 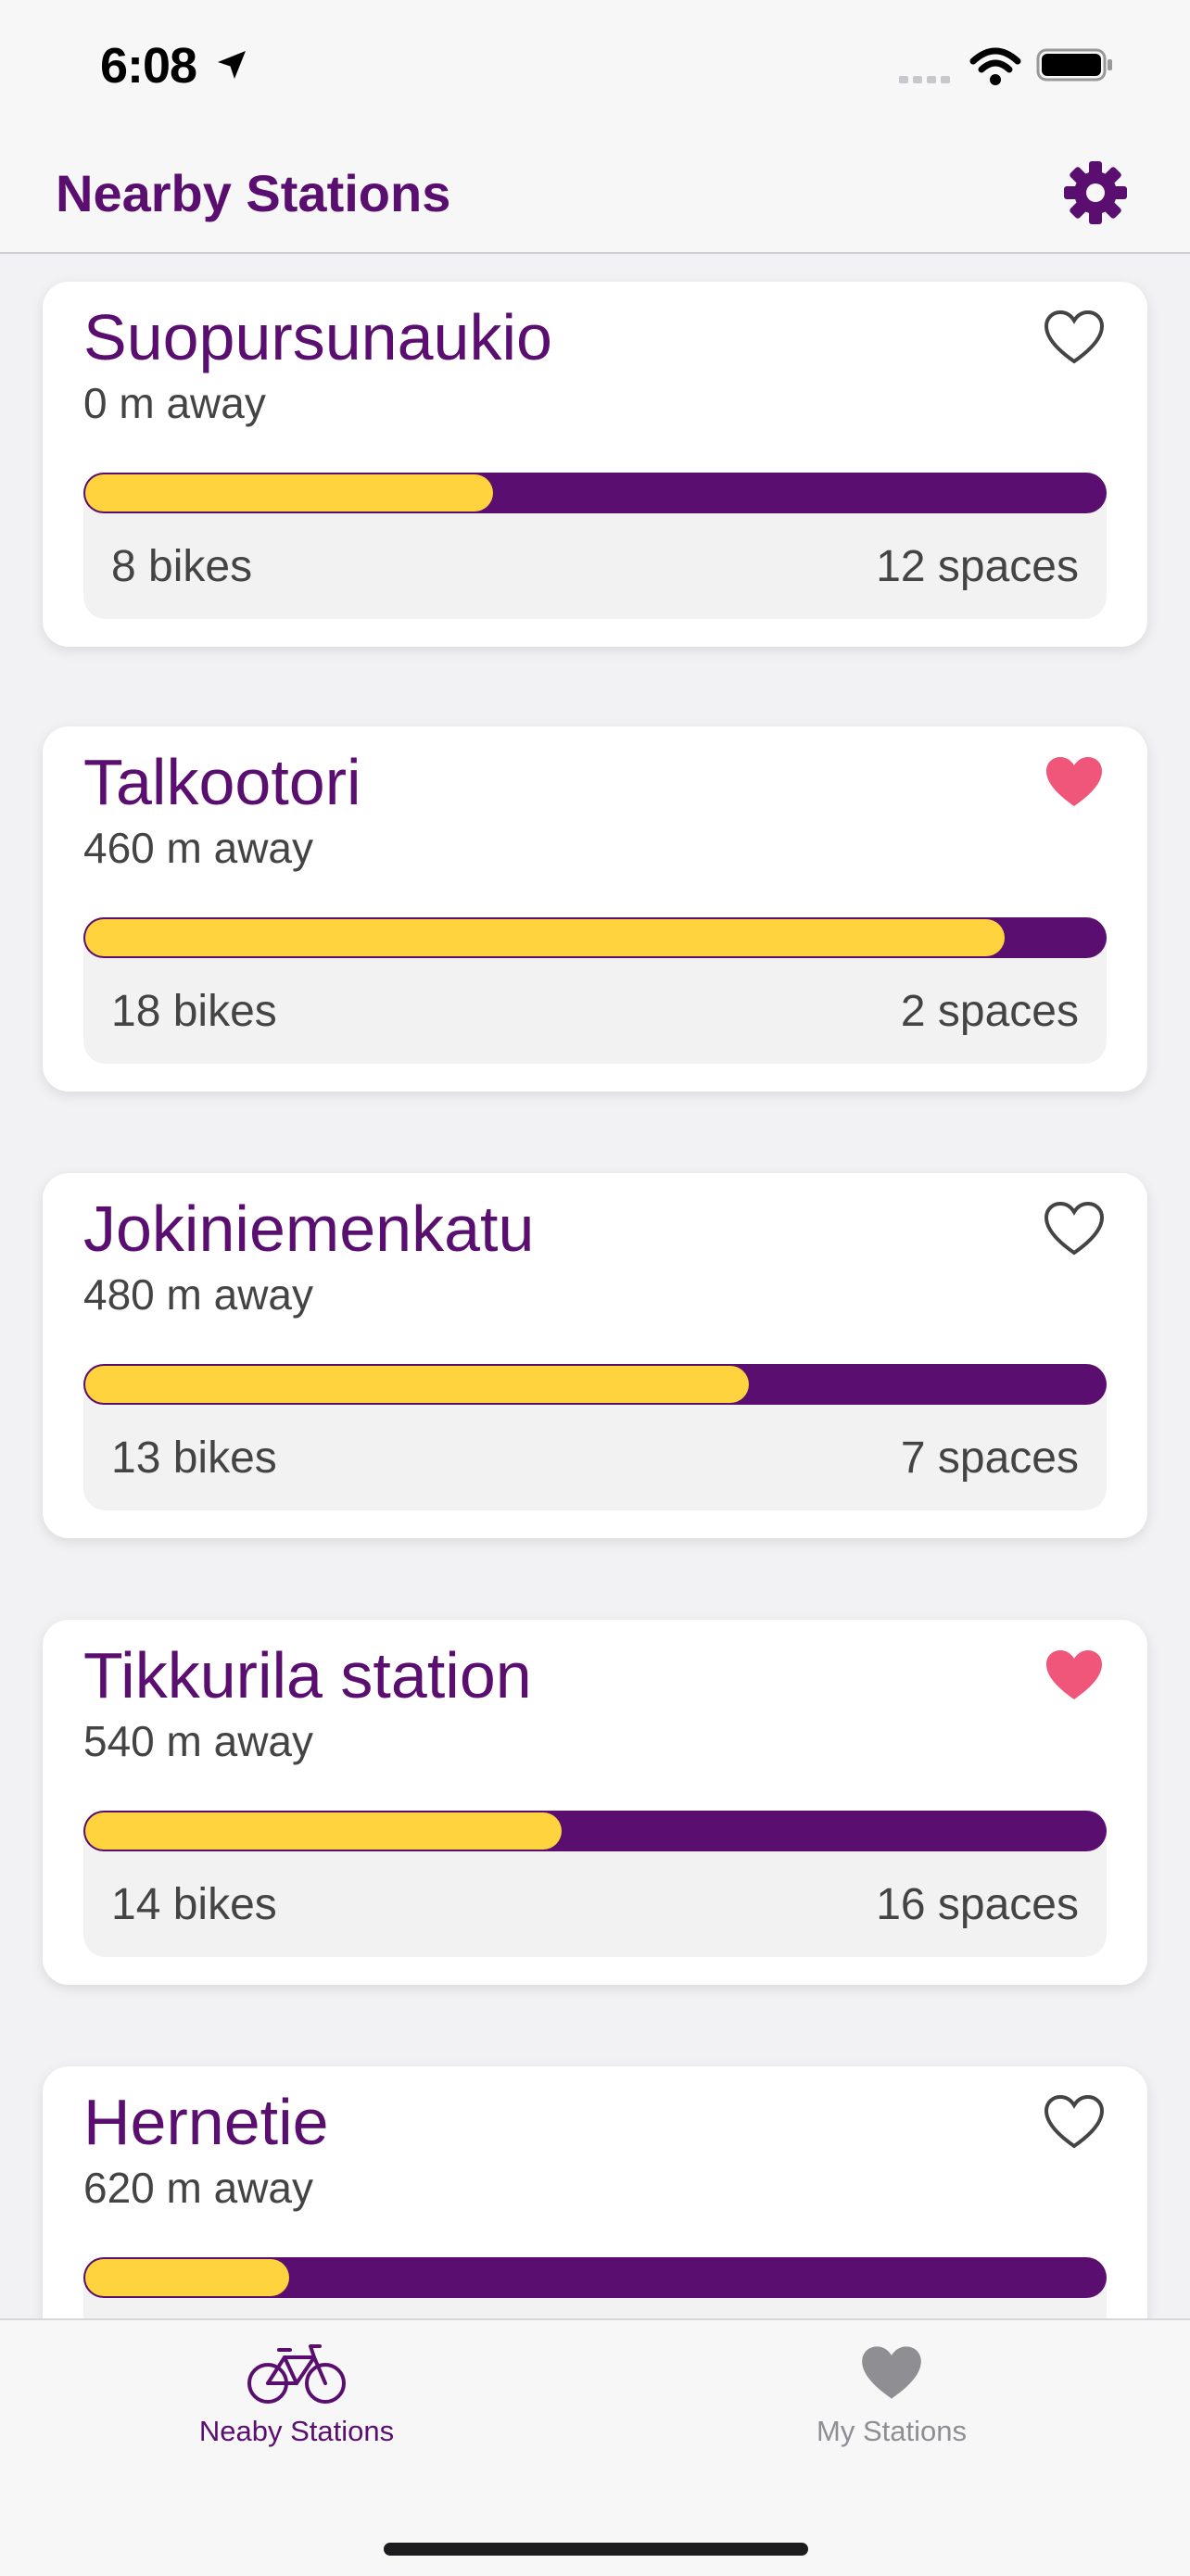 What do you see at coordinates (892, 2431) in the screenshot?
I see `tab-label: My Stations` at bounding box center [892, 2431].